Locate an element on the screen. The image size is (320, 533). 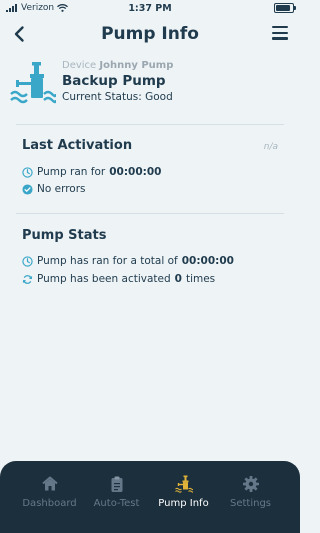
activation-count-row: Pump has been activated 0 times is located at coordinates (118, 279).